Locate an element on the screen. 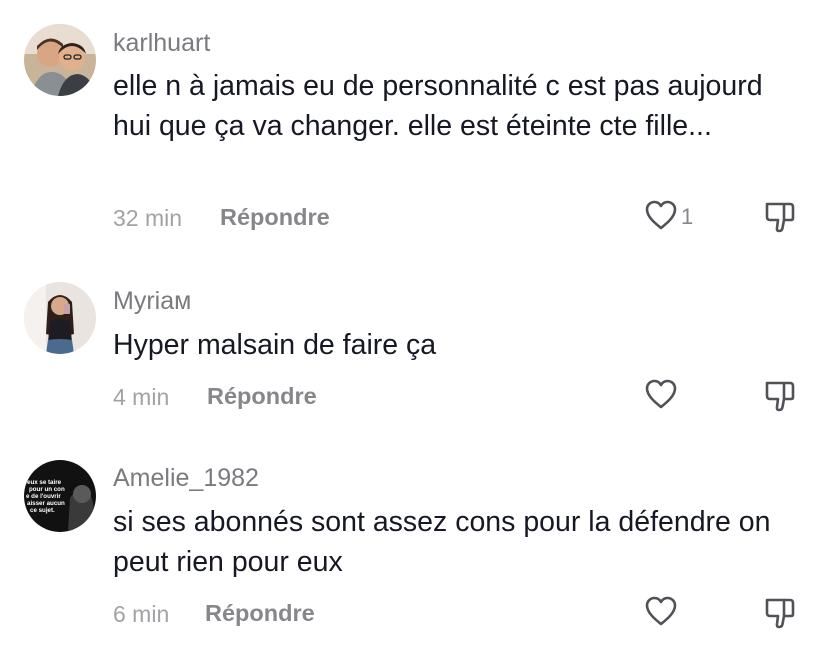 This screenshot has width=828, height=650. comment-text: Hyper malsain de faire ça is located at coordinates (275, 345).